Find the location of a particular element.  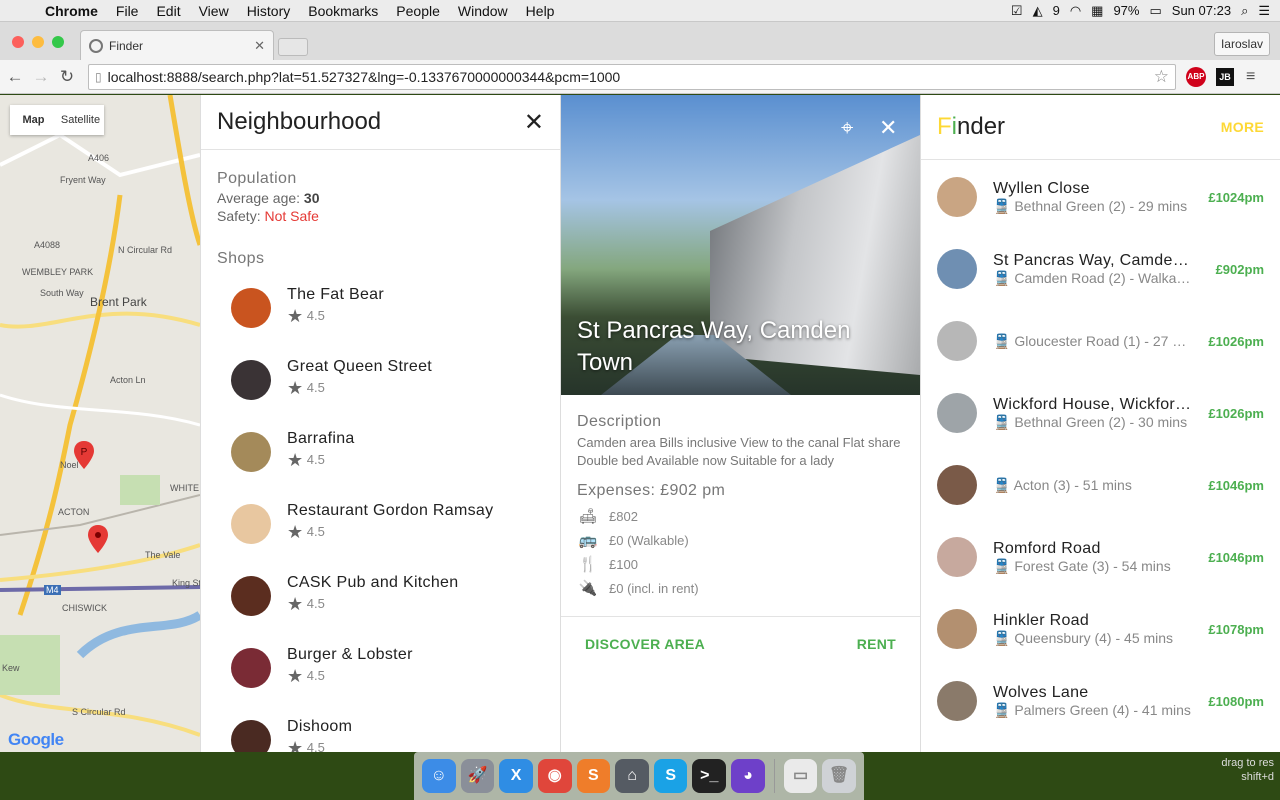

shop-item: Dishoom ★ 4.5 is located at coordinates (380, 732).